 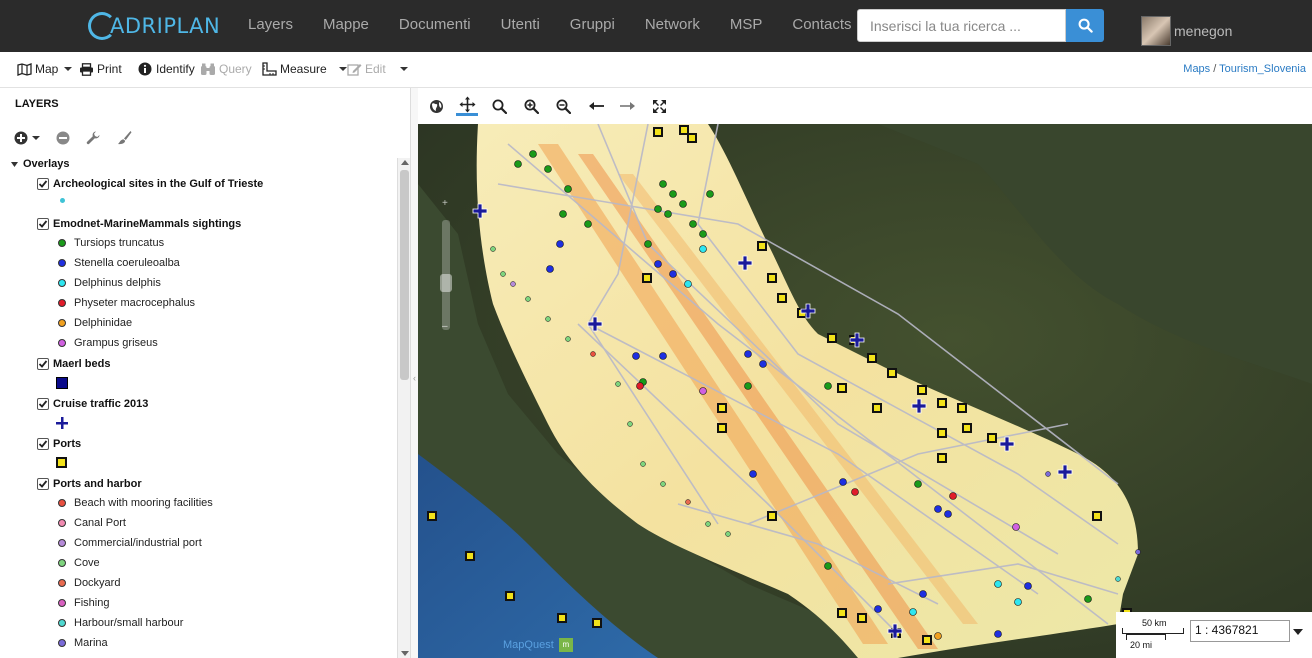 What do you see at coordinates (59, 444) in the screenshot?
I see `layer-ports: Ports` at bounding box center [59, 444].